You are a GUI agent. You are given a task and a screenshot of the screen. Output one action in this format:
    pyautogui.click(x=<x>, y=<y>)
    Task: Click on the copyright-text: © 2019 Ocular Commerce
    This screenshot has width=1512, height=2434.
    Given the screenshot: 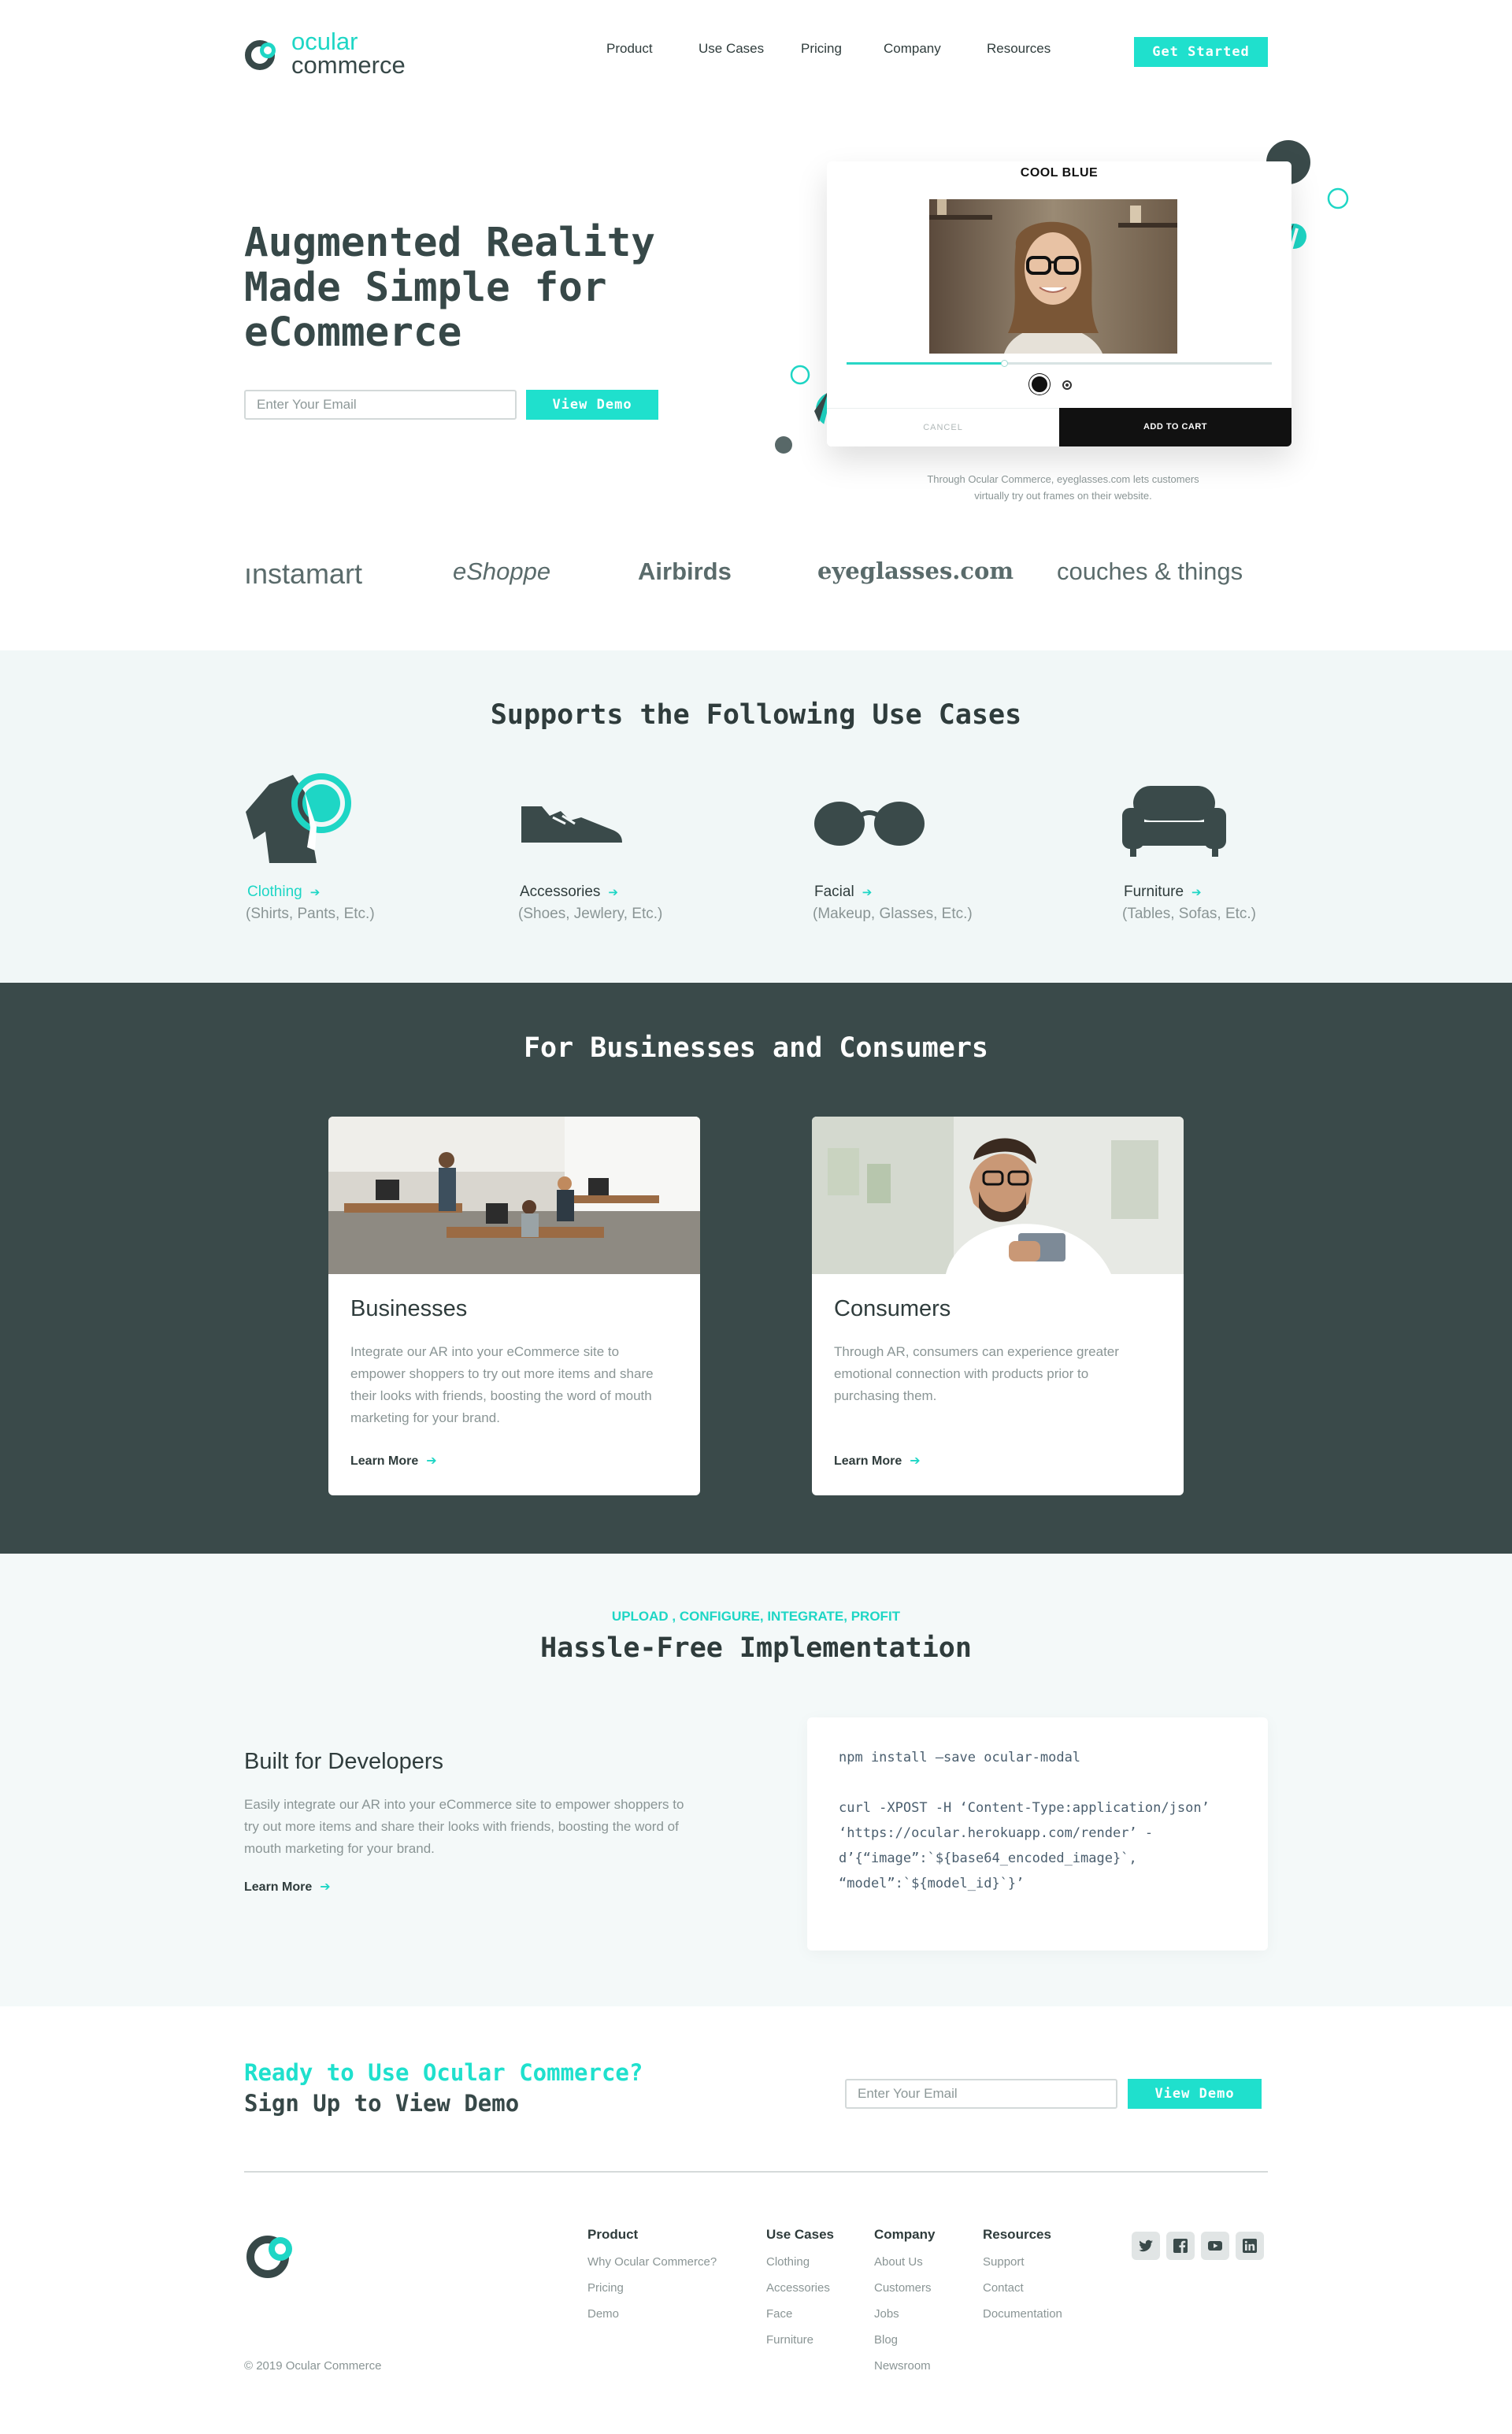 What is the action you would take?
    pyautogui.click(x=313, y=2366)
    